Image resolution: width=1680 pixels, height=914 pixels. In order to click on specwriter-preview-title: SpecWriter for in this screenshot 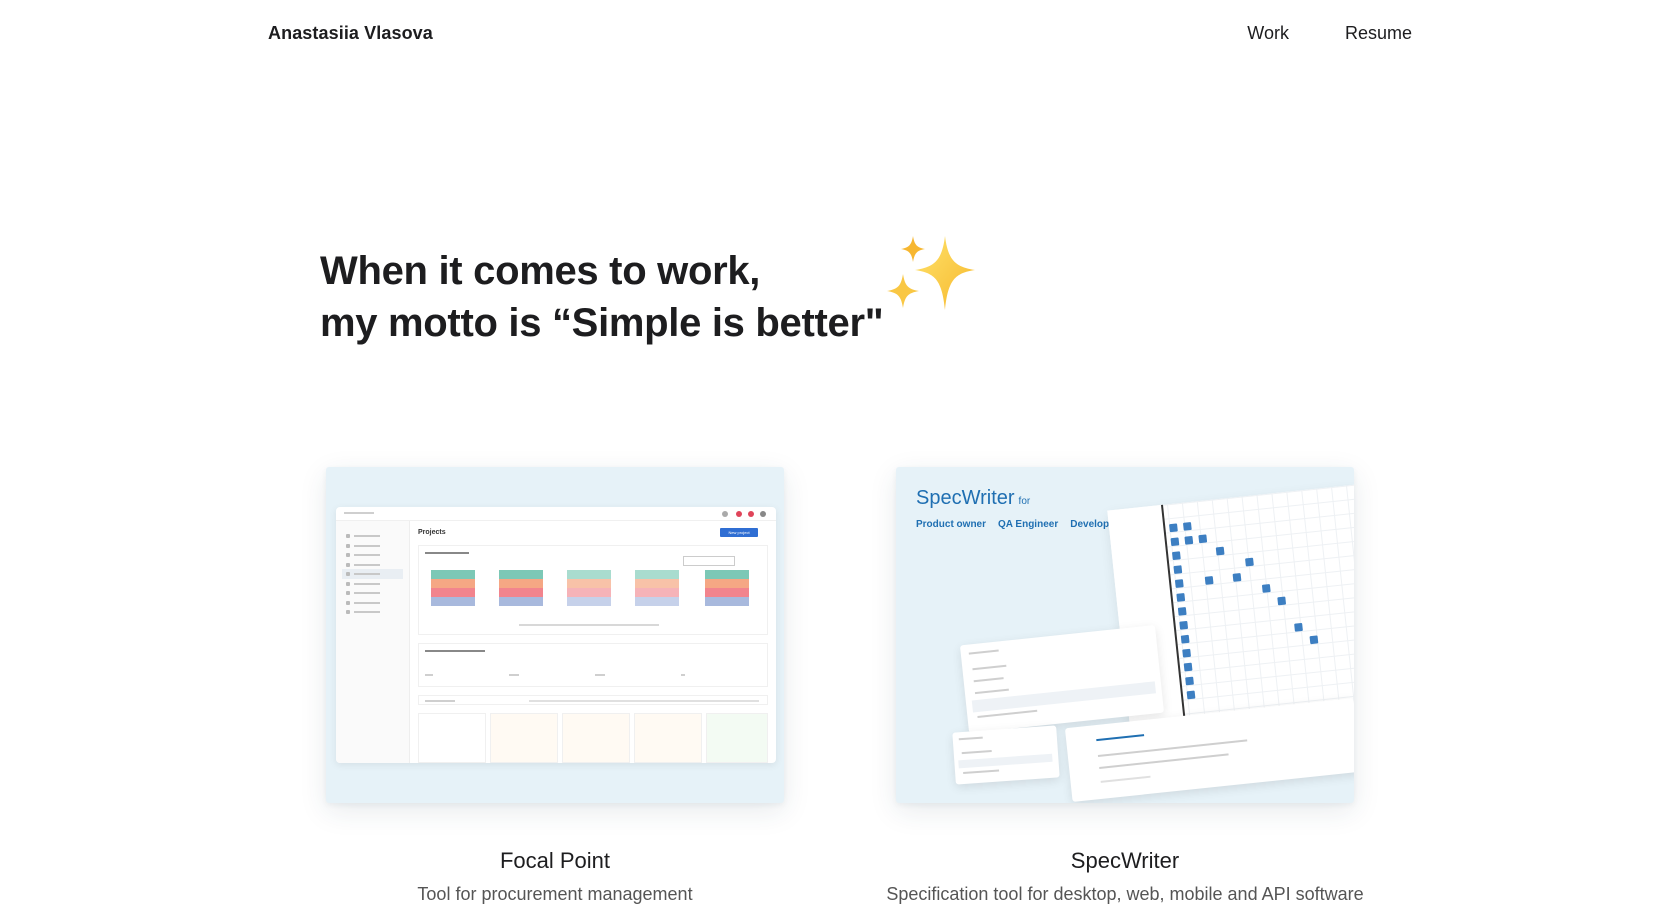, I will do `click(973, 498)`.